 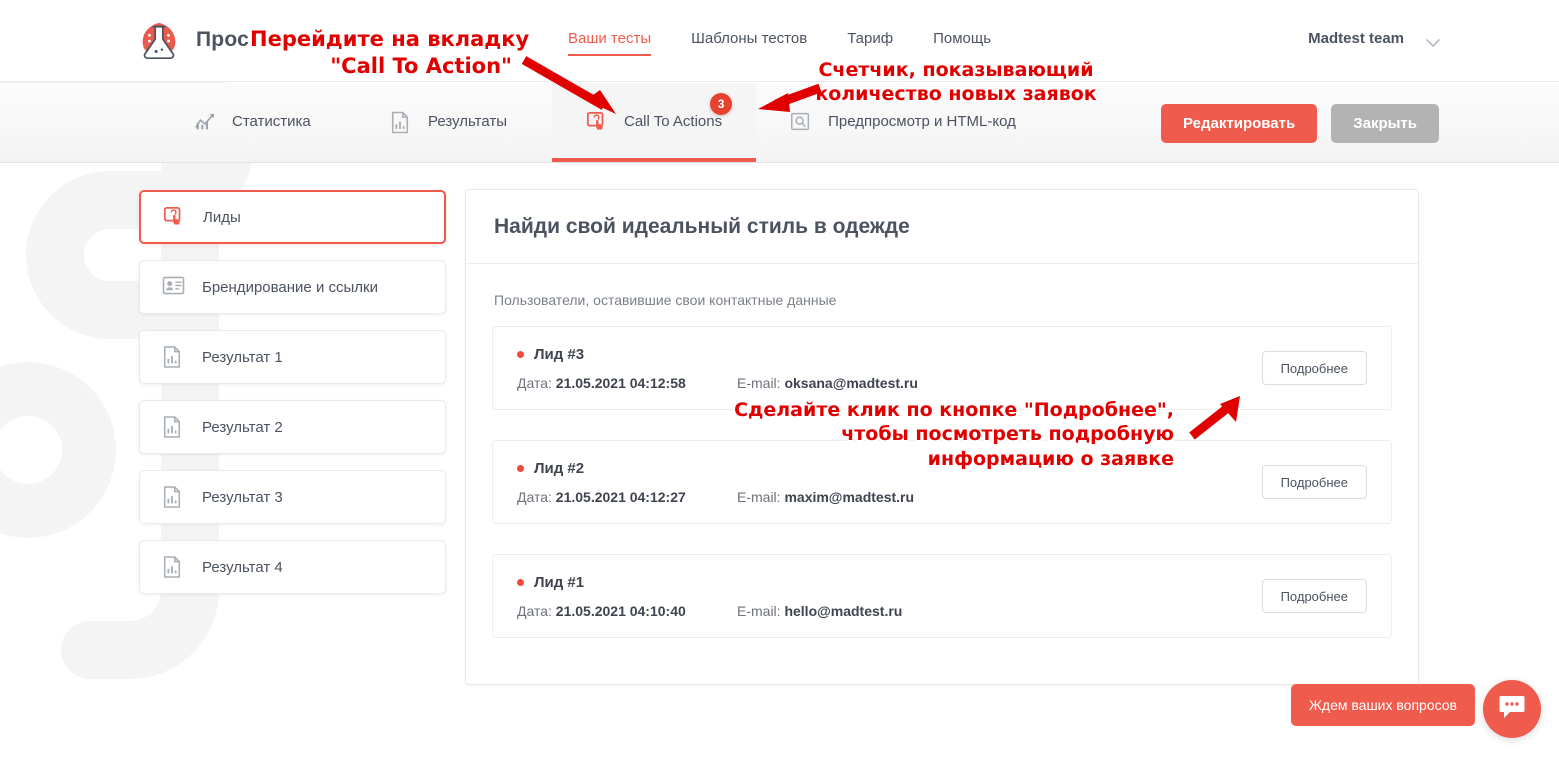 What do you see at coordinates (467, 122) in the screenshot?
I see `tab-results-label: Результаты` at bounding box center [467, 122].